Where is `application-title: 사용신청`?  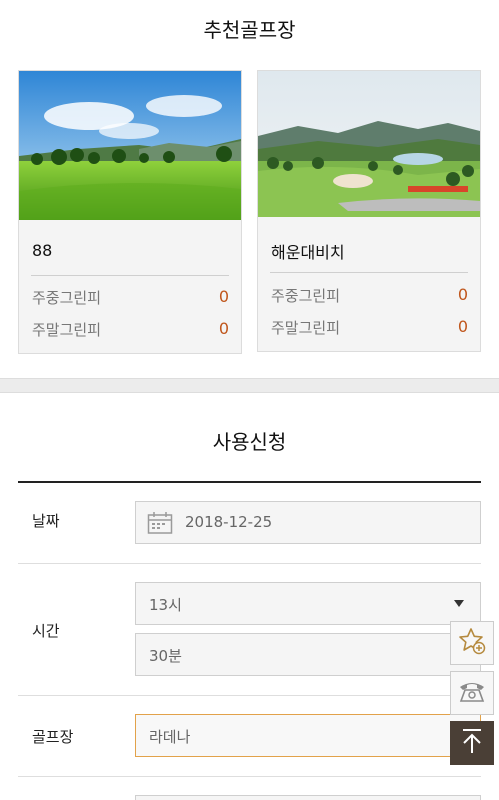
application-title: 사용신청 is located at coordinates (249, 442).